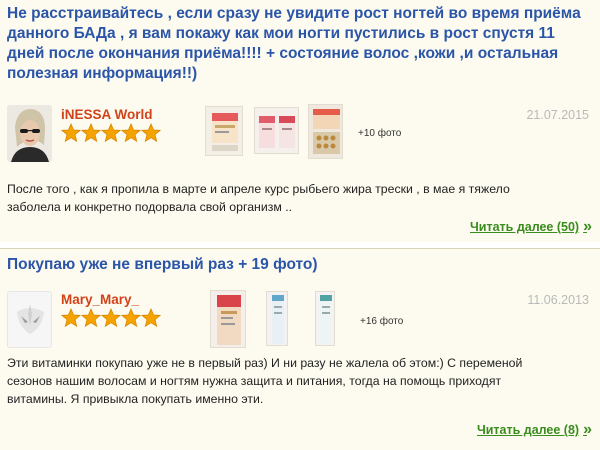 The image size is (600, 450). What do you see at coordinates (379, 133) in the screenshot?
I see `more-photos-count: +10 фото` at bounding box center [379, 133].